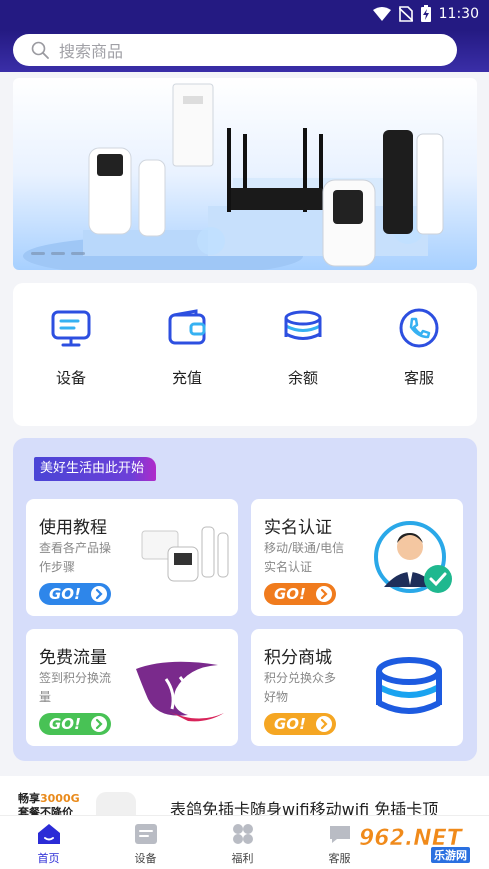 This screenshot has width=489, height=869. I want to click on badge-prefix: 畅享, so click(29, 798).